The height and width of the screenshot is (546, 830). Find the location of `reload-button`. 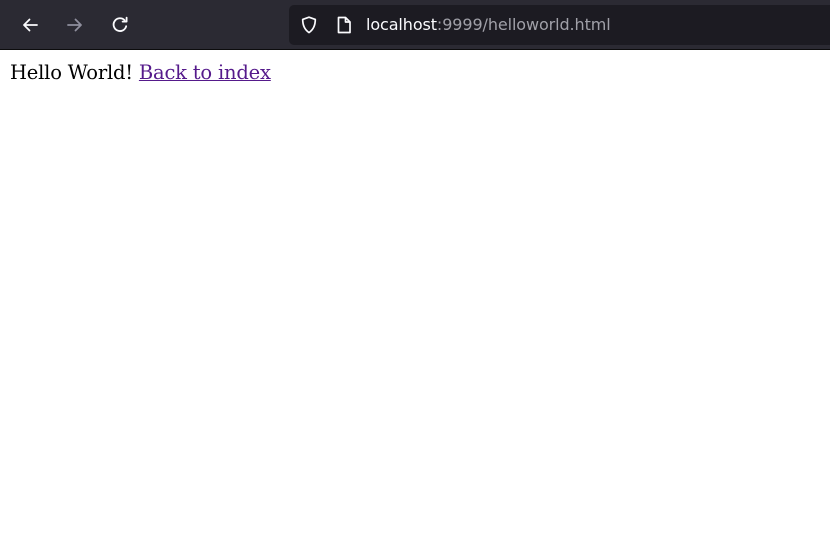

reload-button is located at coordinates (120, 25).